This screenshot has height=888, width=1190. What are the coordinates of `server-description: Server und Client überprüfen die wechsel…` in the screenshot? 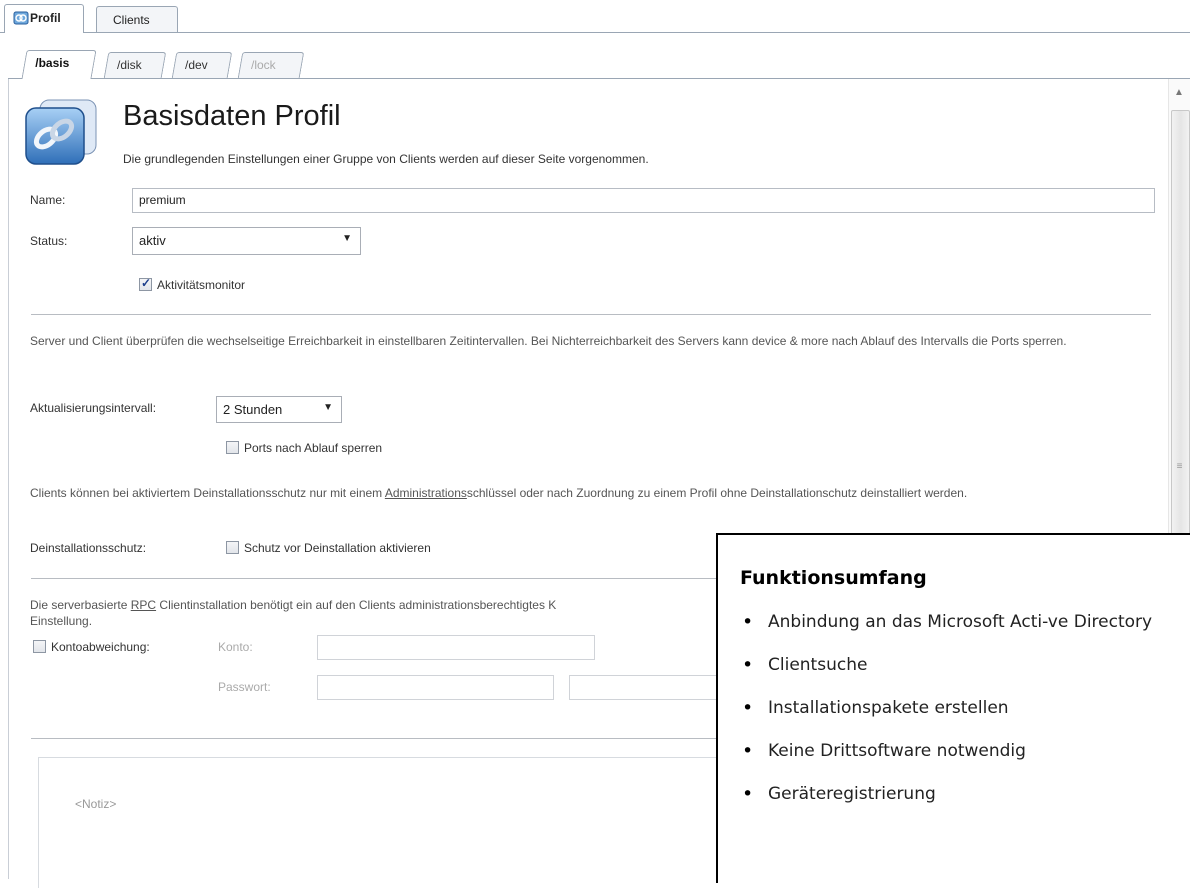 It's located at (548, 341).